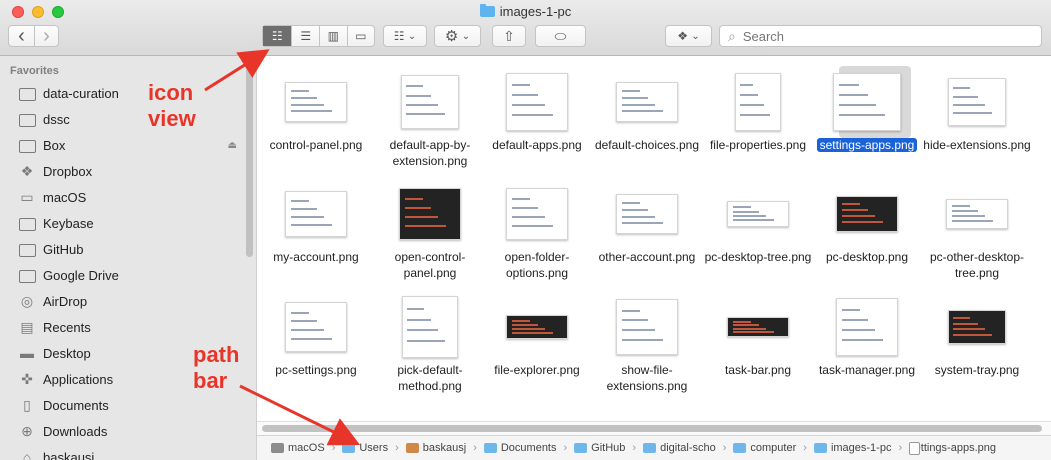 The height and width of the screenshot is (460, 1051). Describe the element at coordinates (867, 332) in the screenshot. I see `file-item: task-manager.png` at that location.